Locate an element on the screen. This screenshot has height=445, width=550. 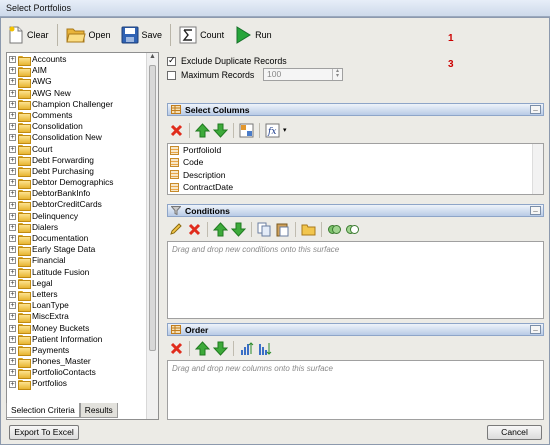
columns-scrollbar is located at coordinates (537, 169).